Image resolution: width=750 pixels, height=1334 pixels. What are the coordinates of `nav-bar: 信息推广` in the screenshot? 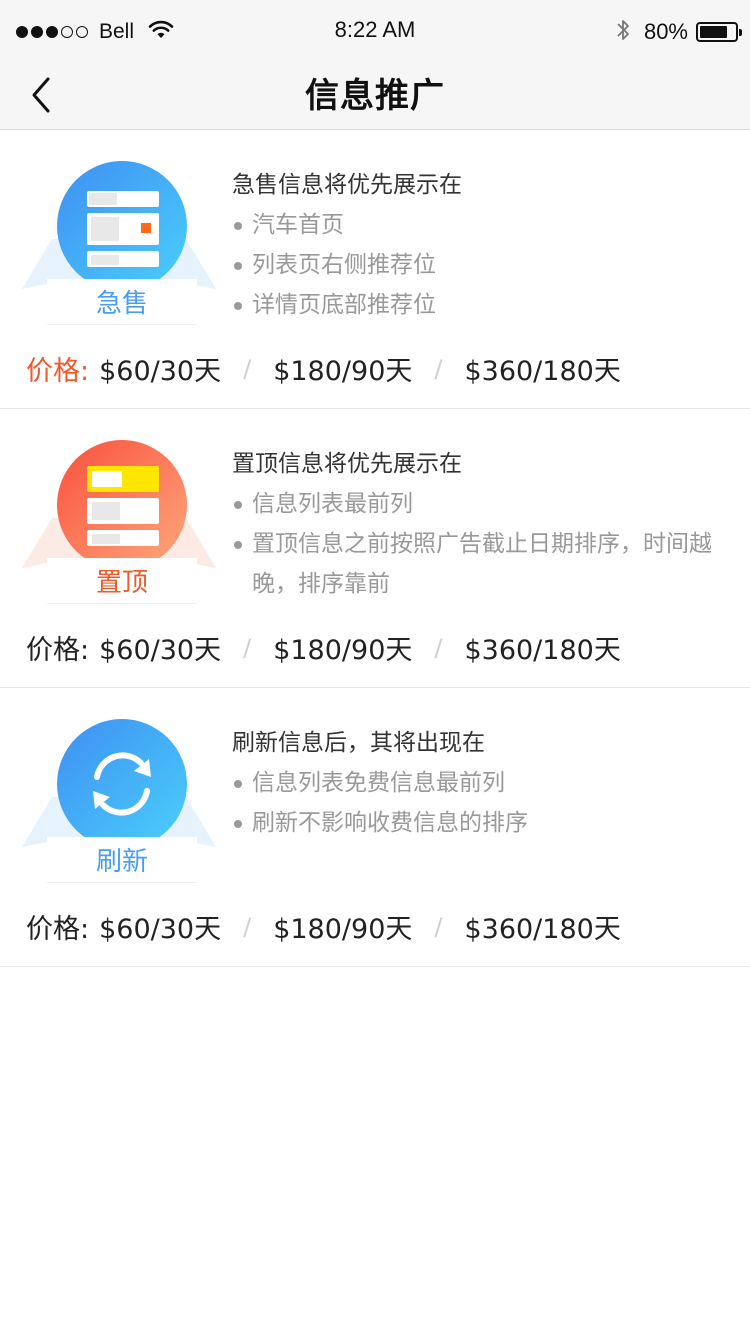 It's located at (375, 95).